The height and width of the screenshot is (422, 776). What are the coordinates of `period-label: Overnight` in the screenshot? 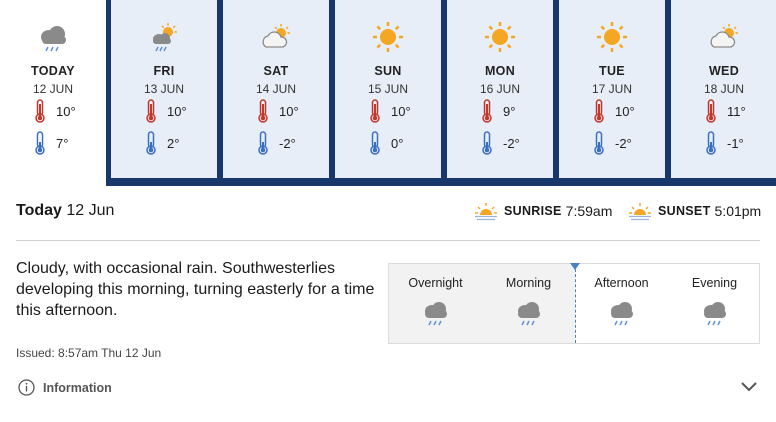 It's located at (435, 283).